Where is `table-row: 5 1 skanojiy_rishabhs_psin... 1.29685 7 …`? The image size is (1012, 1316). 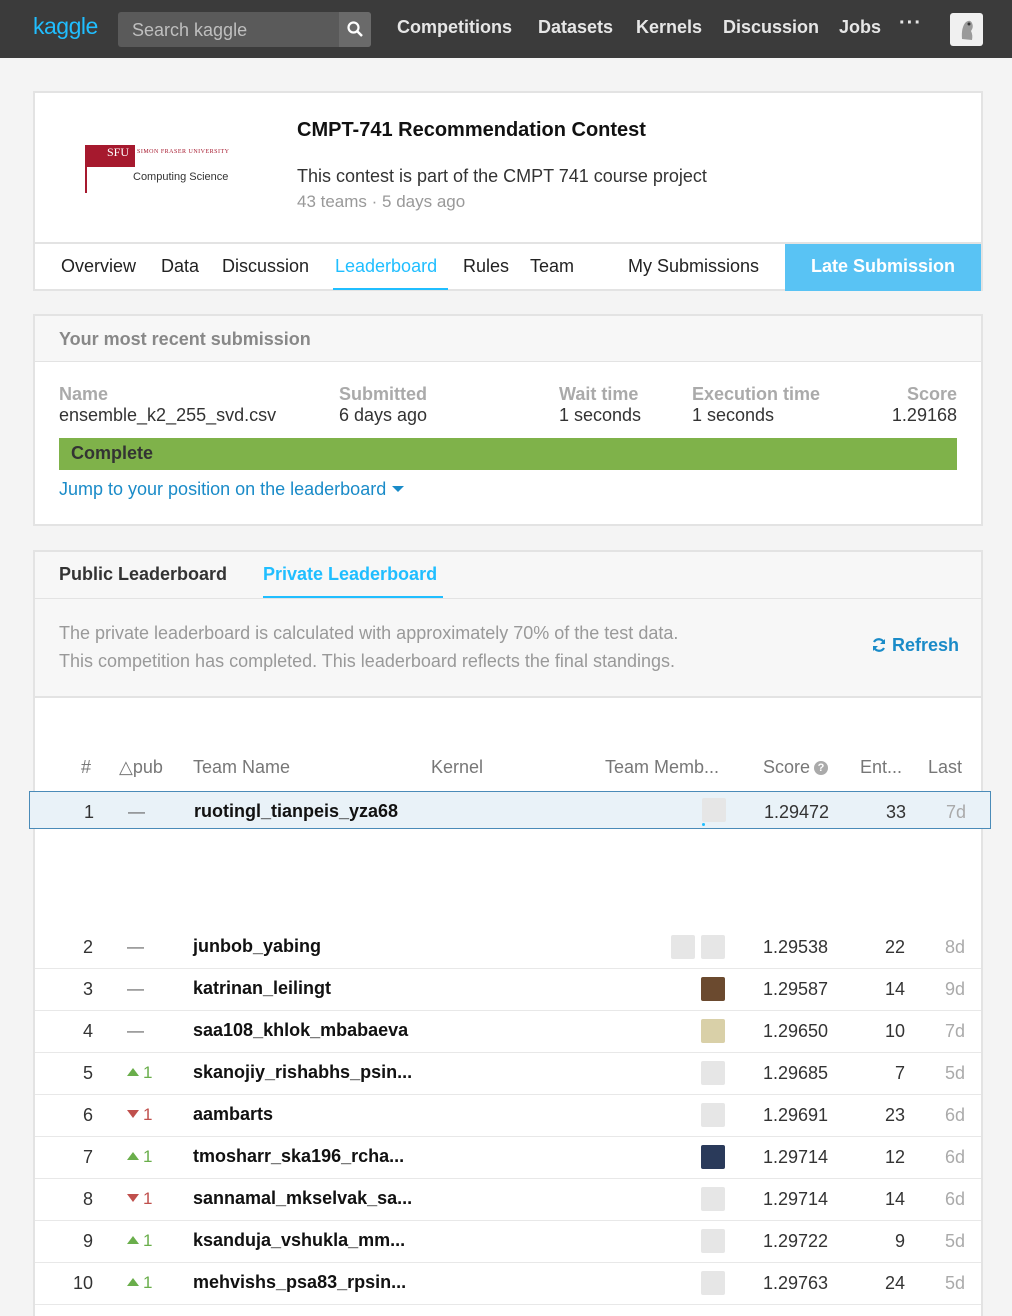 table-row: 5 1 skanojiy_rishabhs_psin... 1.29685 7 … is located at coordinates (508, 1074).